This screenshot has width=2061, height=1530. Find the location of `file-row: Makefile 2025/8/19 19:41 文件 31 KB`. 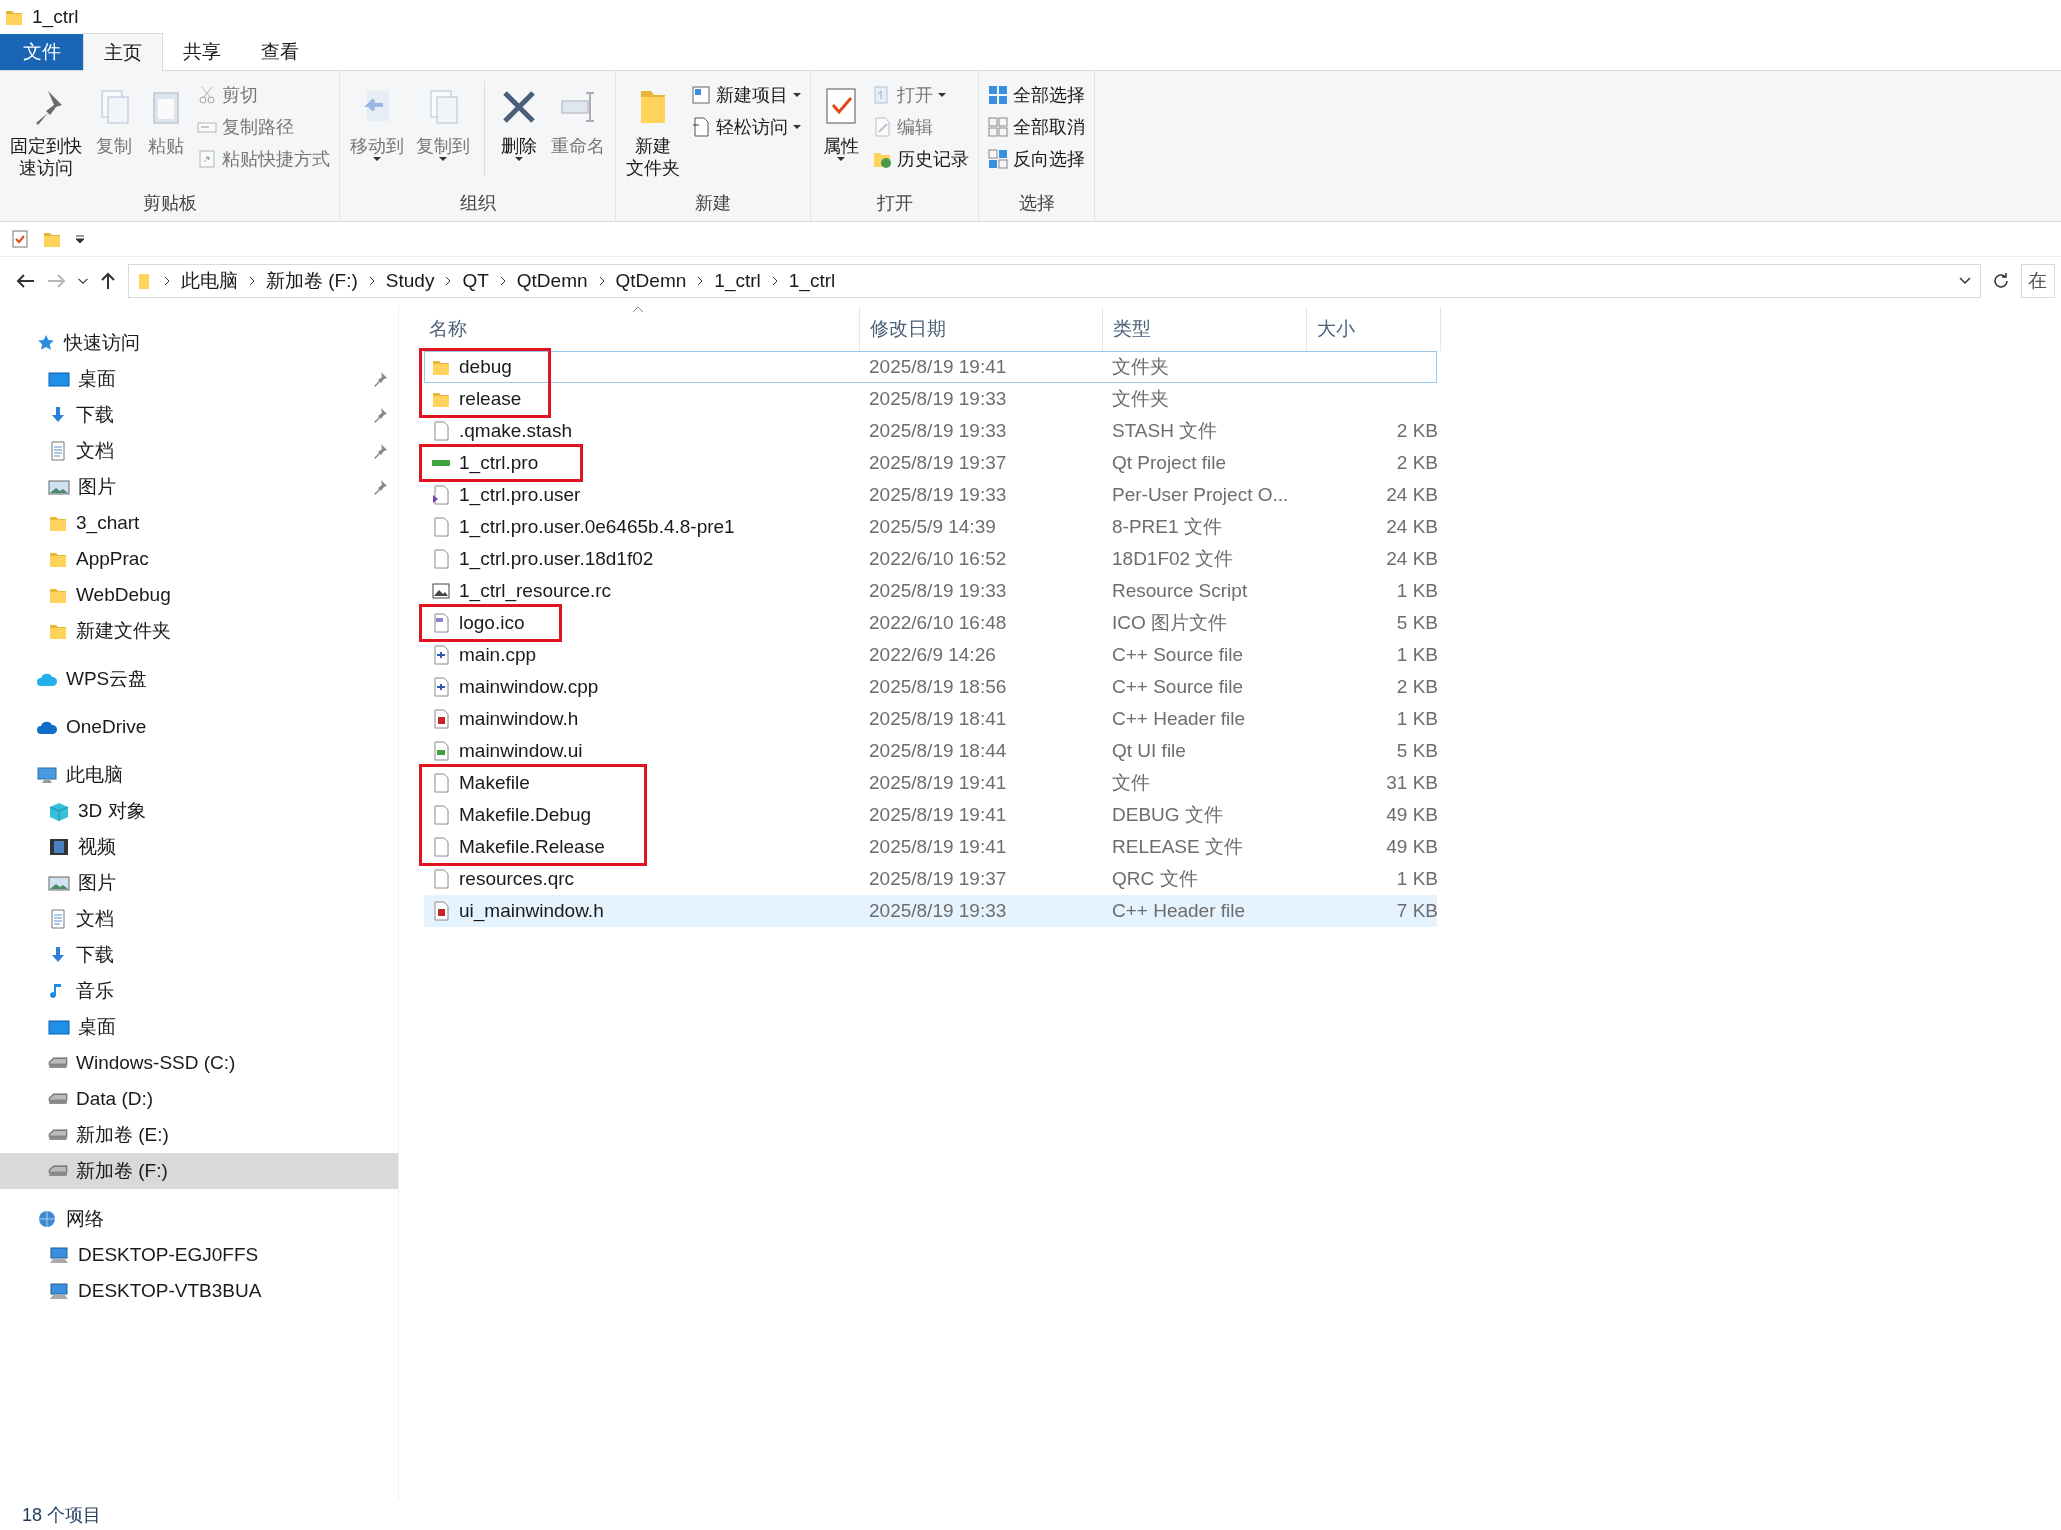

file-row: Makefile 2025/8/19 19:41 文件 31 KB is located at coordinates (930, 783).